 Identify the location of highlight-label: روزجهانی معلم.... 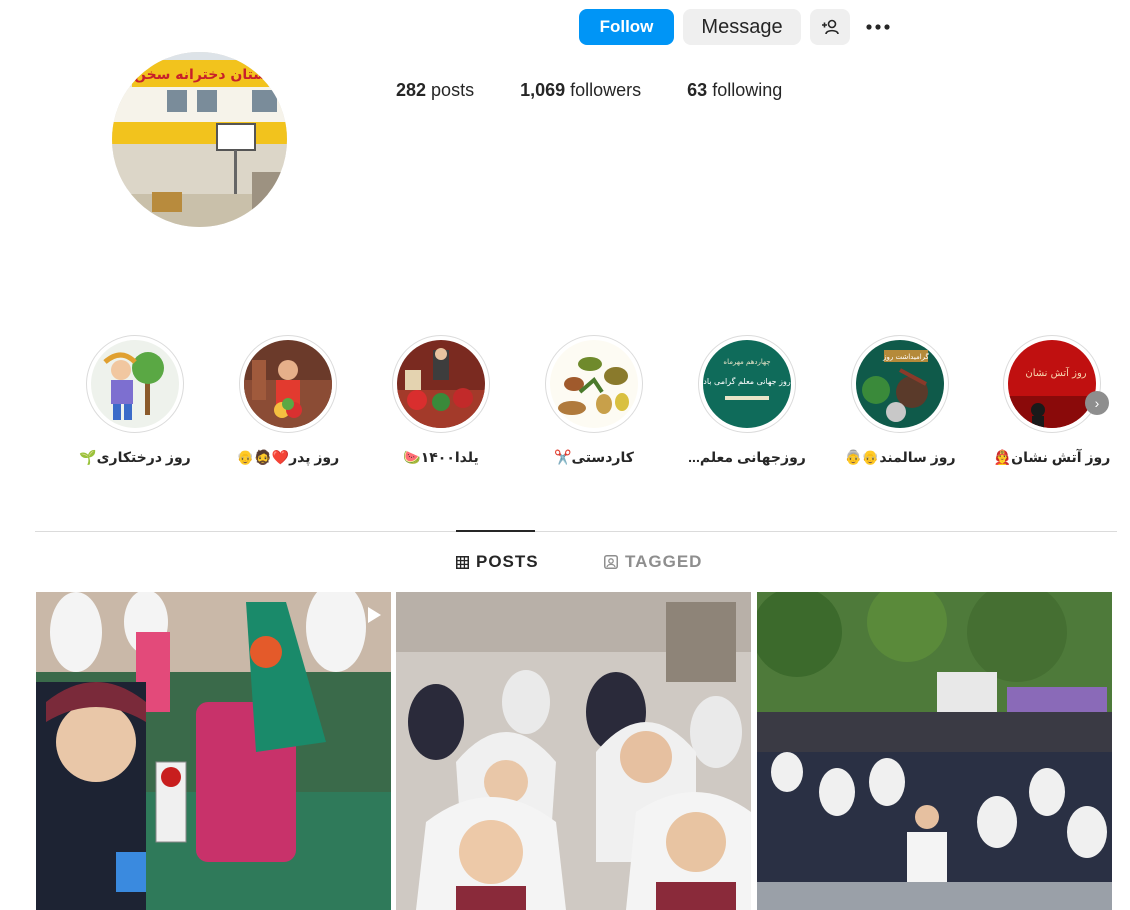
(747, 457).